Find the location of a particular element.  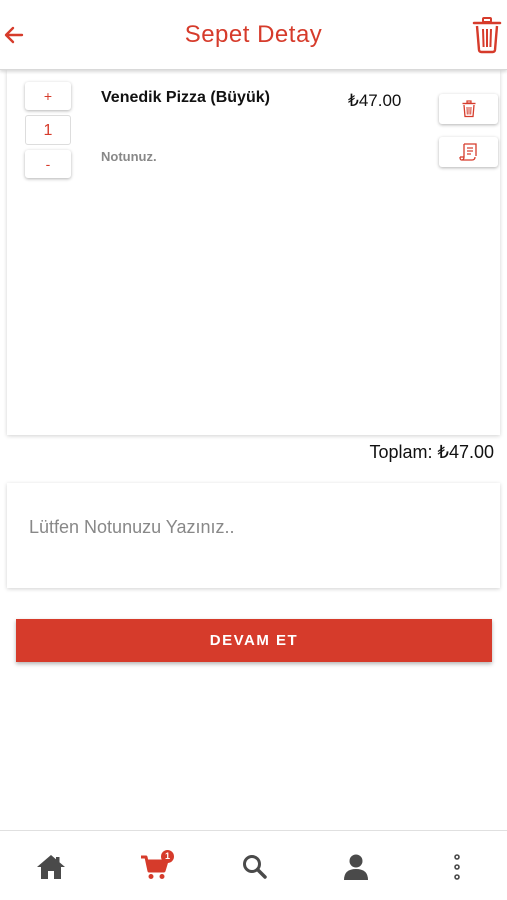

delete-item-button is located at coordinates (468, 109).